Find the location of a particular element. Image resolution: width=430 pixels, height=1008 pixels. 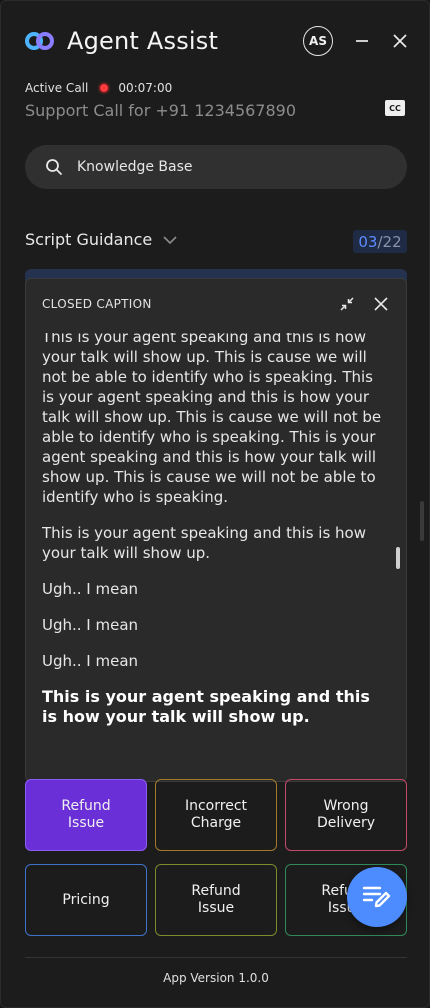

intent-tile-label: Wrong is located at coordinates (346, 806).